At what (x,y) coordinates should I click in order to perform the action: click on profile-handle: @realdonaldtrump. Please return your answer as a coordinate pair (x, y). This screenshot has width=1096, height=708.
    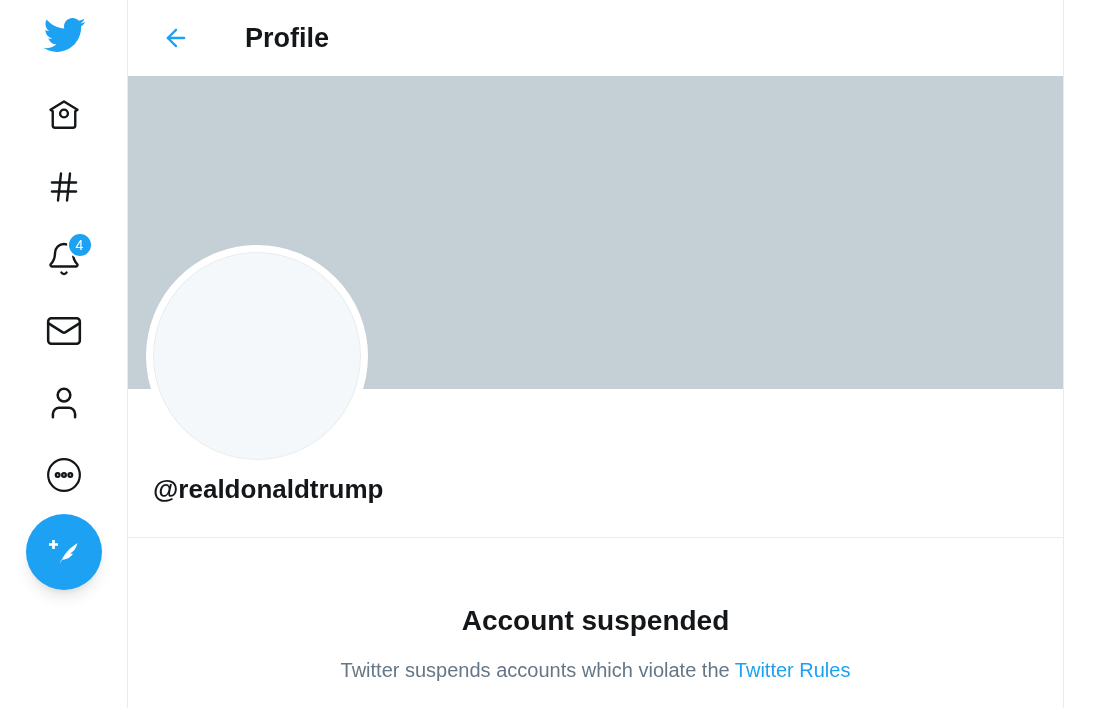
    Looking at the image, I should click on (269, 489).